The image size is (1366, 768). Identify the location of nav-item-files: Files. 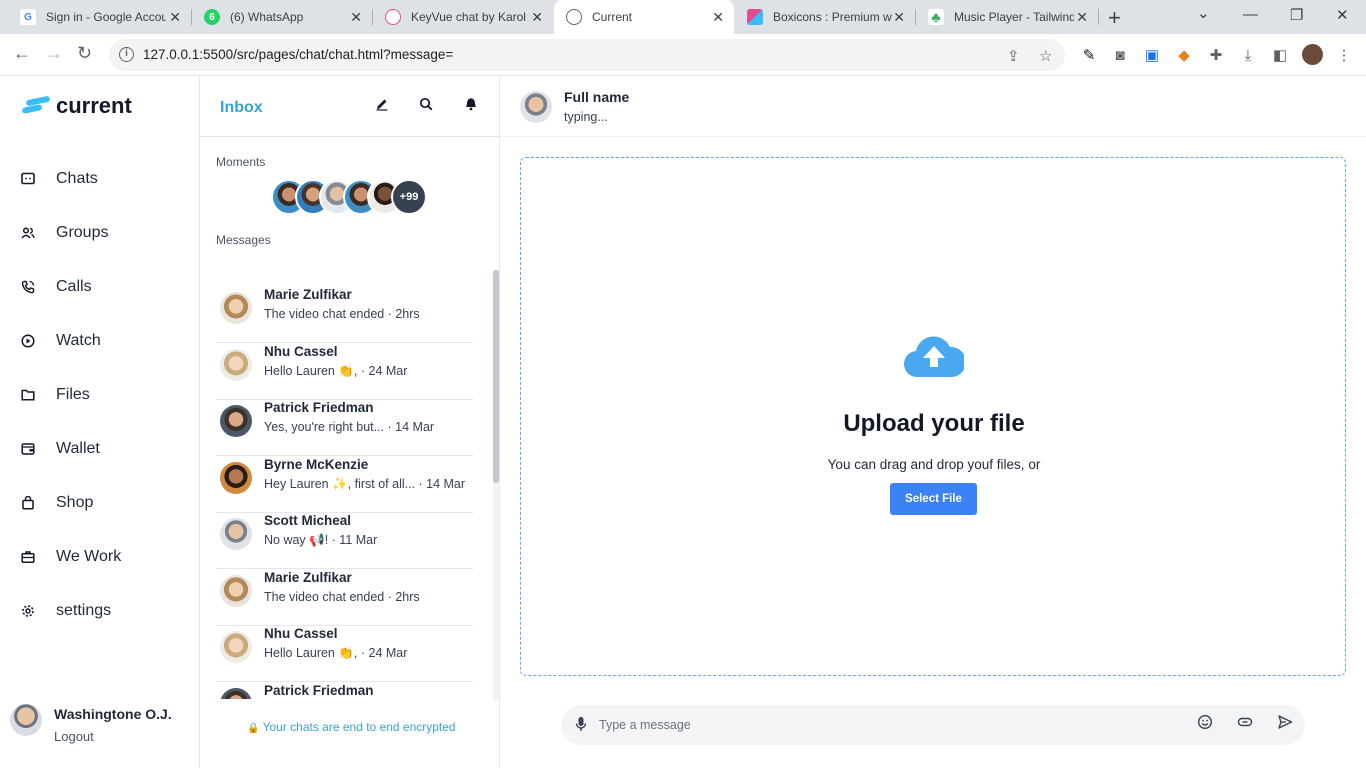
(55, 395).